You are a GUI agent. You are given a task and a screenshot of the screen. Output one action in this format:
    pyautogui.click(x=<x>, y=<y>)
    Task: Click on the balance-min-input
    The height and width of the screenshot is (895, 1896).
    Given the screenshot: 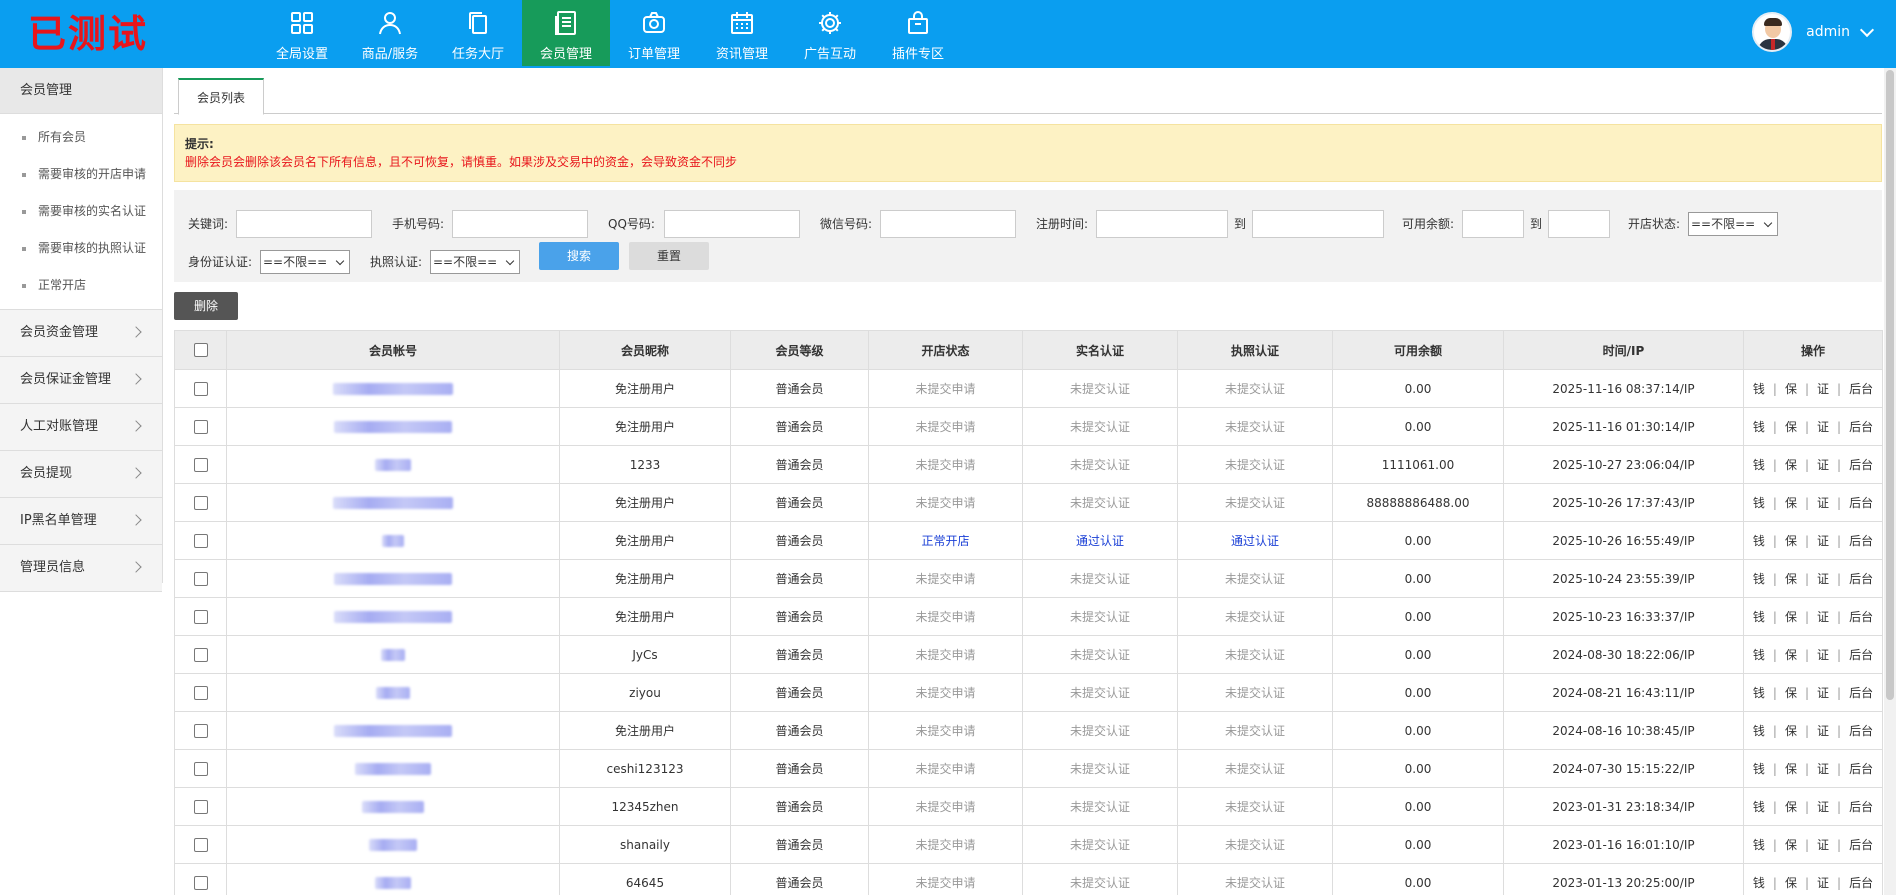 What is the action you would take?
    pyautogui.click(x=1493, y=224)
    